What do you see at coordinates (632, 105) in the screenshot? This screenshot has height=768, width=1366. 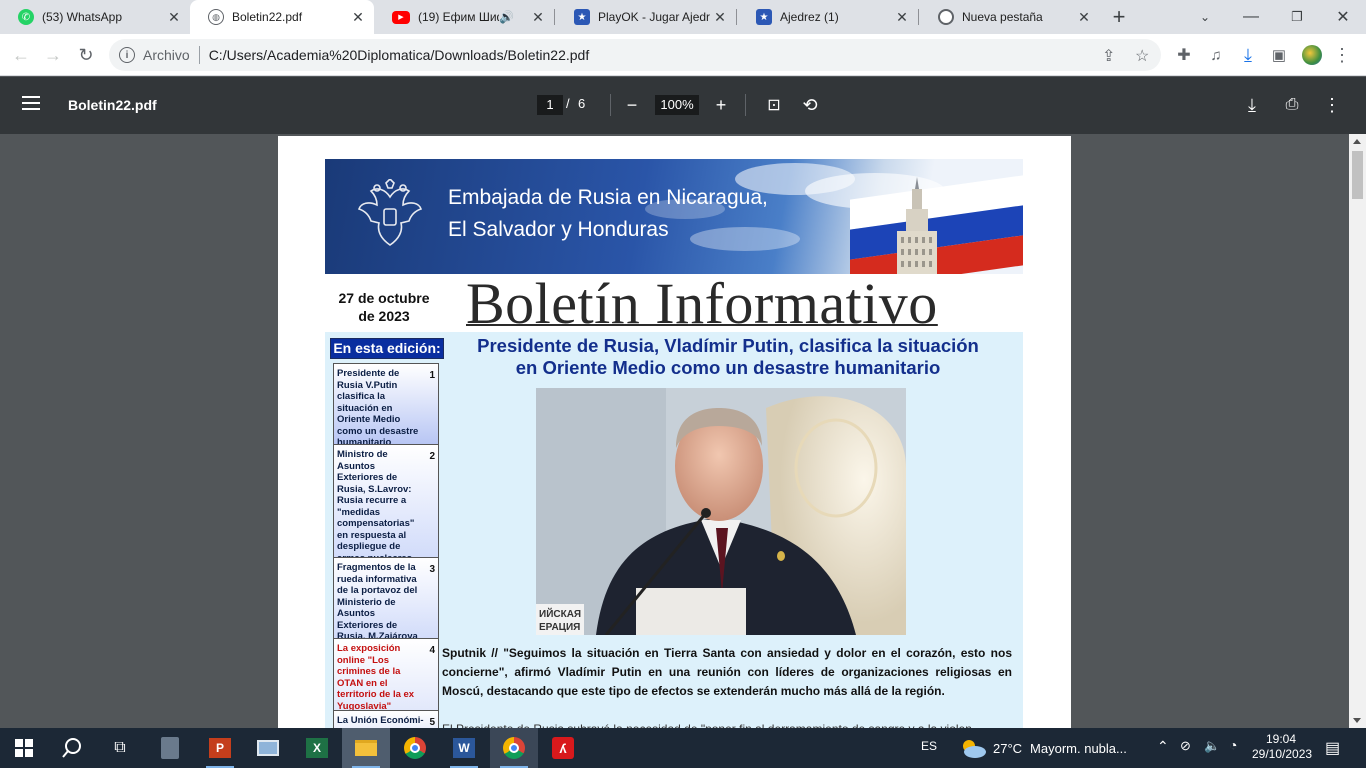 I see `zoom-out-button: −` at bounding box center [632, 105].